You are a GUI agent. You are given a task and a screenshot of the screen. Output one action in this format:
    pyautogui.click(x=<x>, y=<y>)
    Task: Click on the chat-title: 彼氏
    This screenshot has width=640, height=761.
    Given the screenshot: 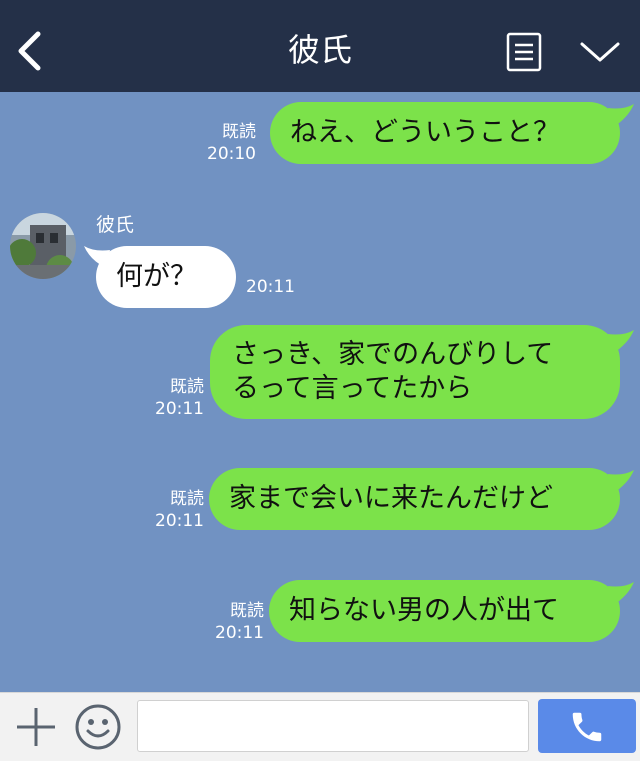 What is the action you would take?
    pyautogui.click(x=319, y=50)
    